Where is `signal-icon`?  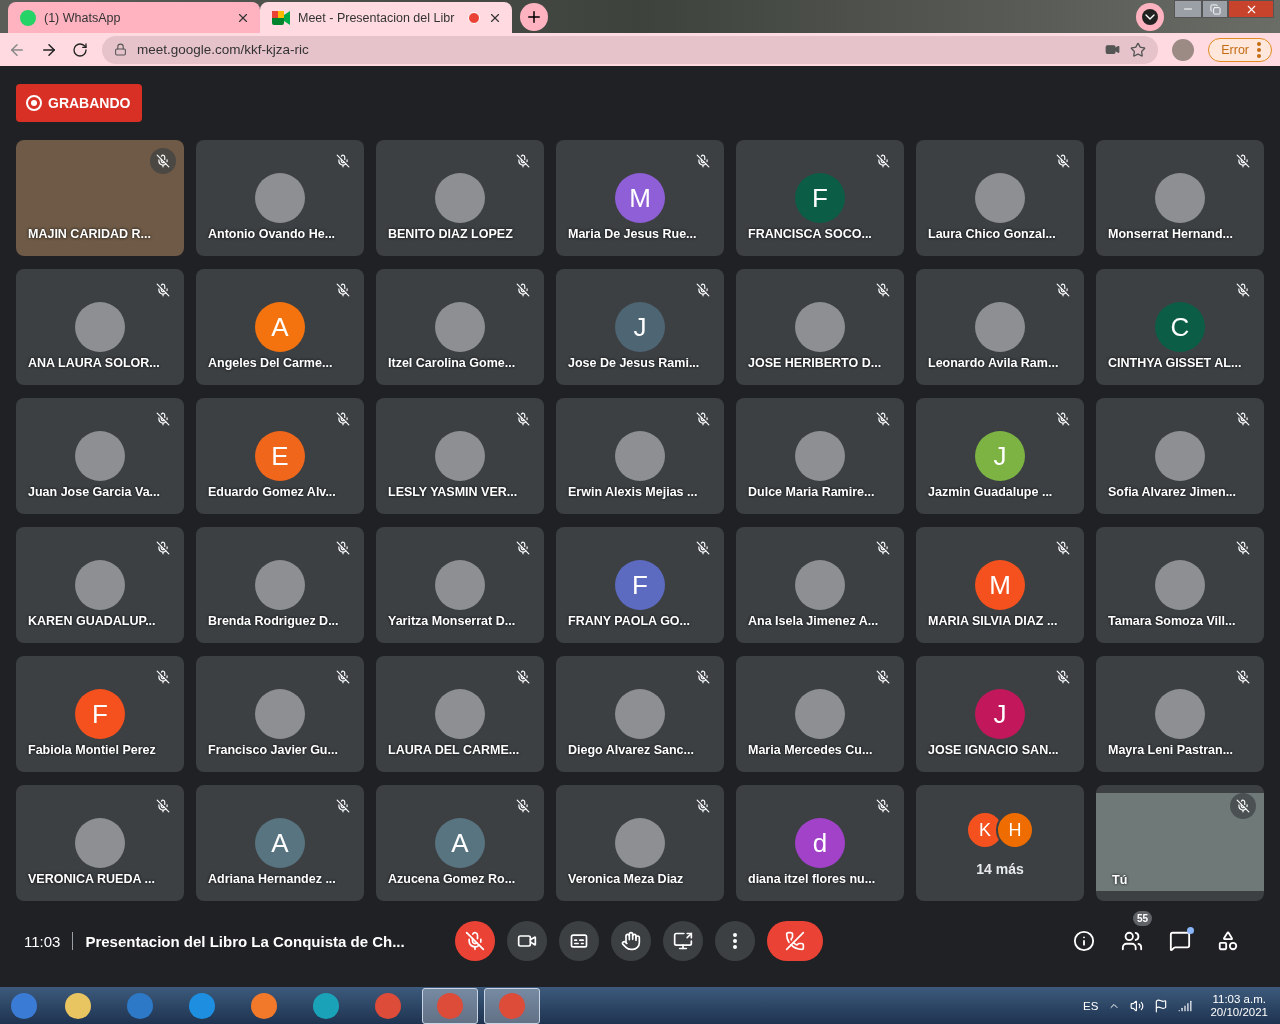 signal-icon is located at coordinates (1185, 1005).